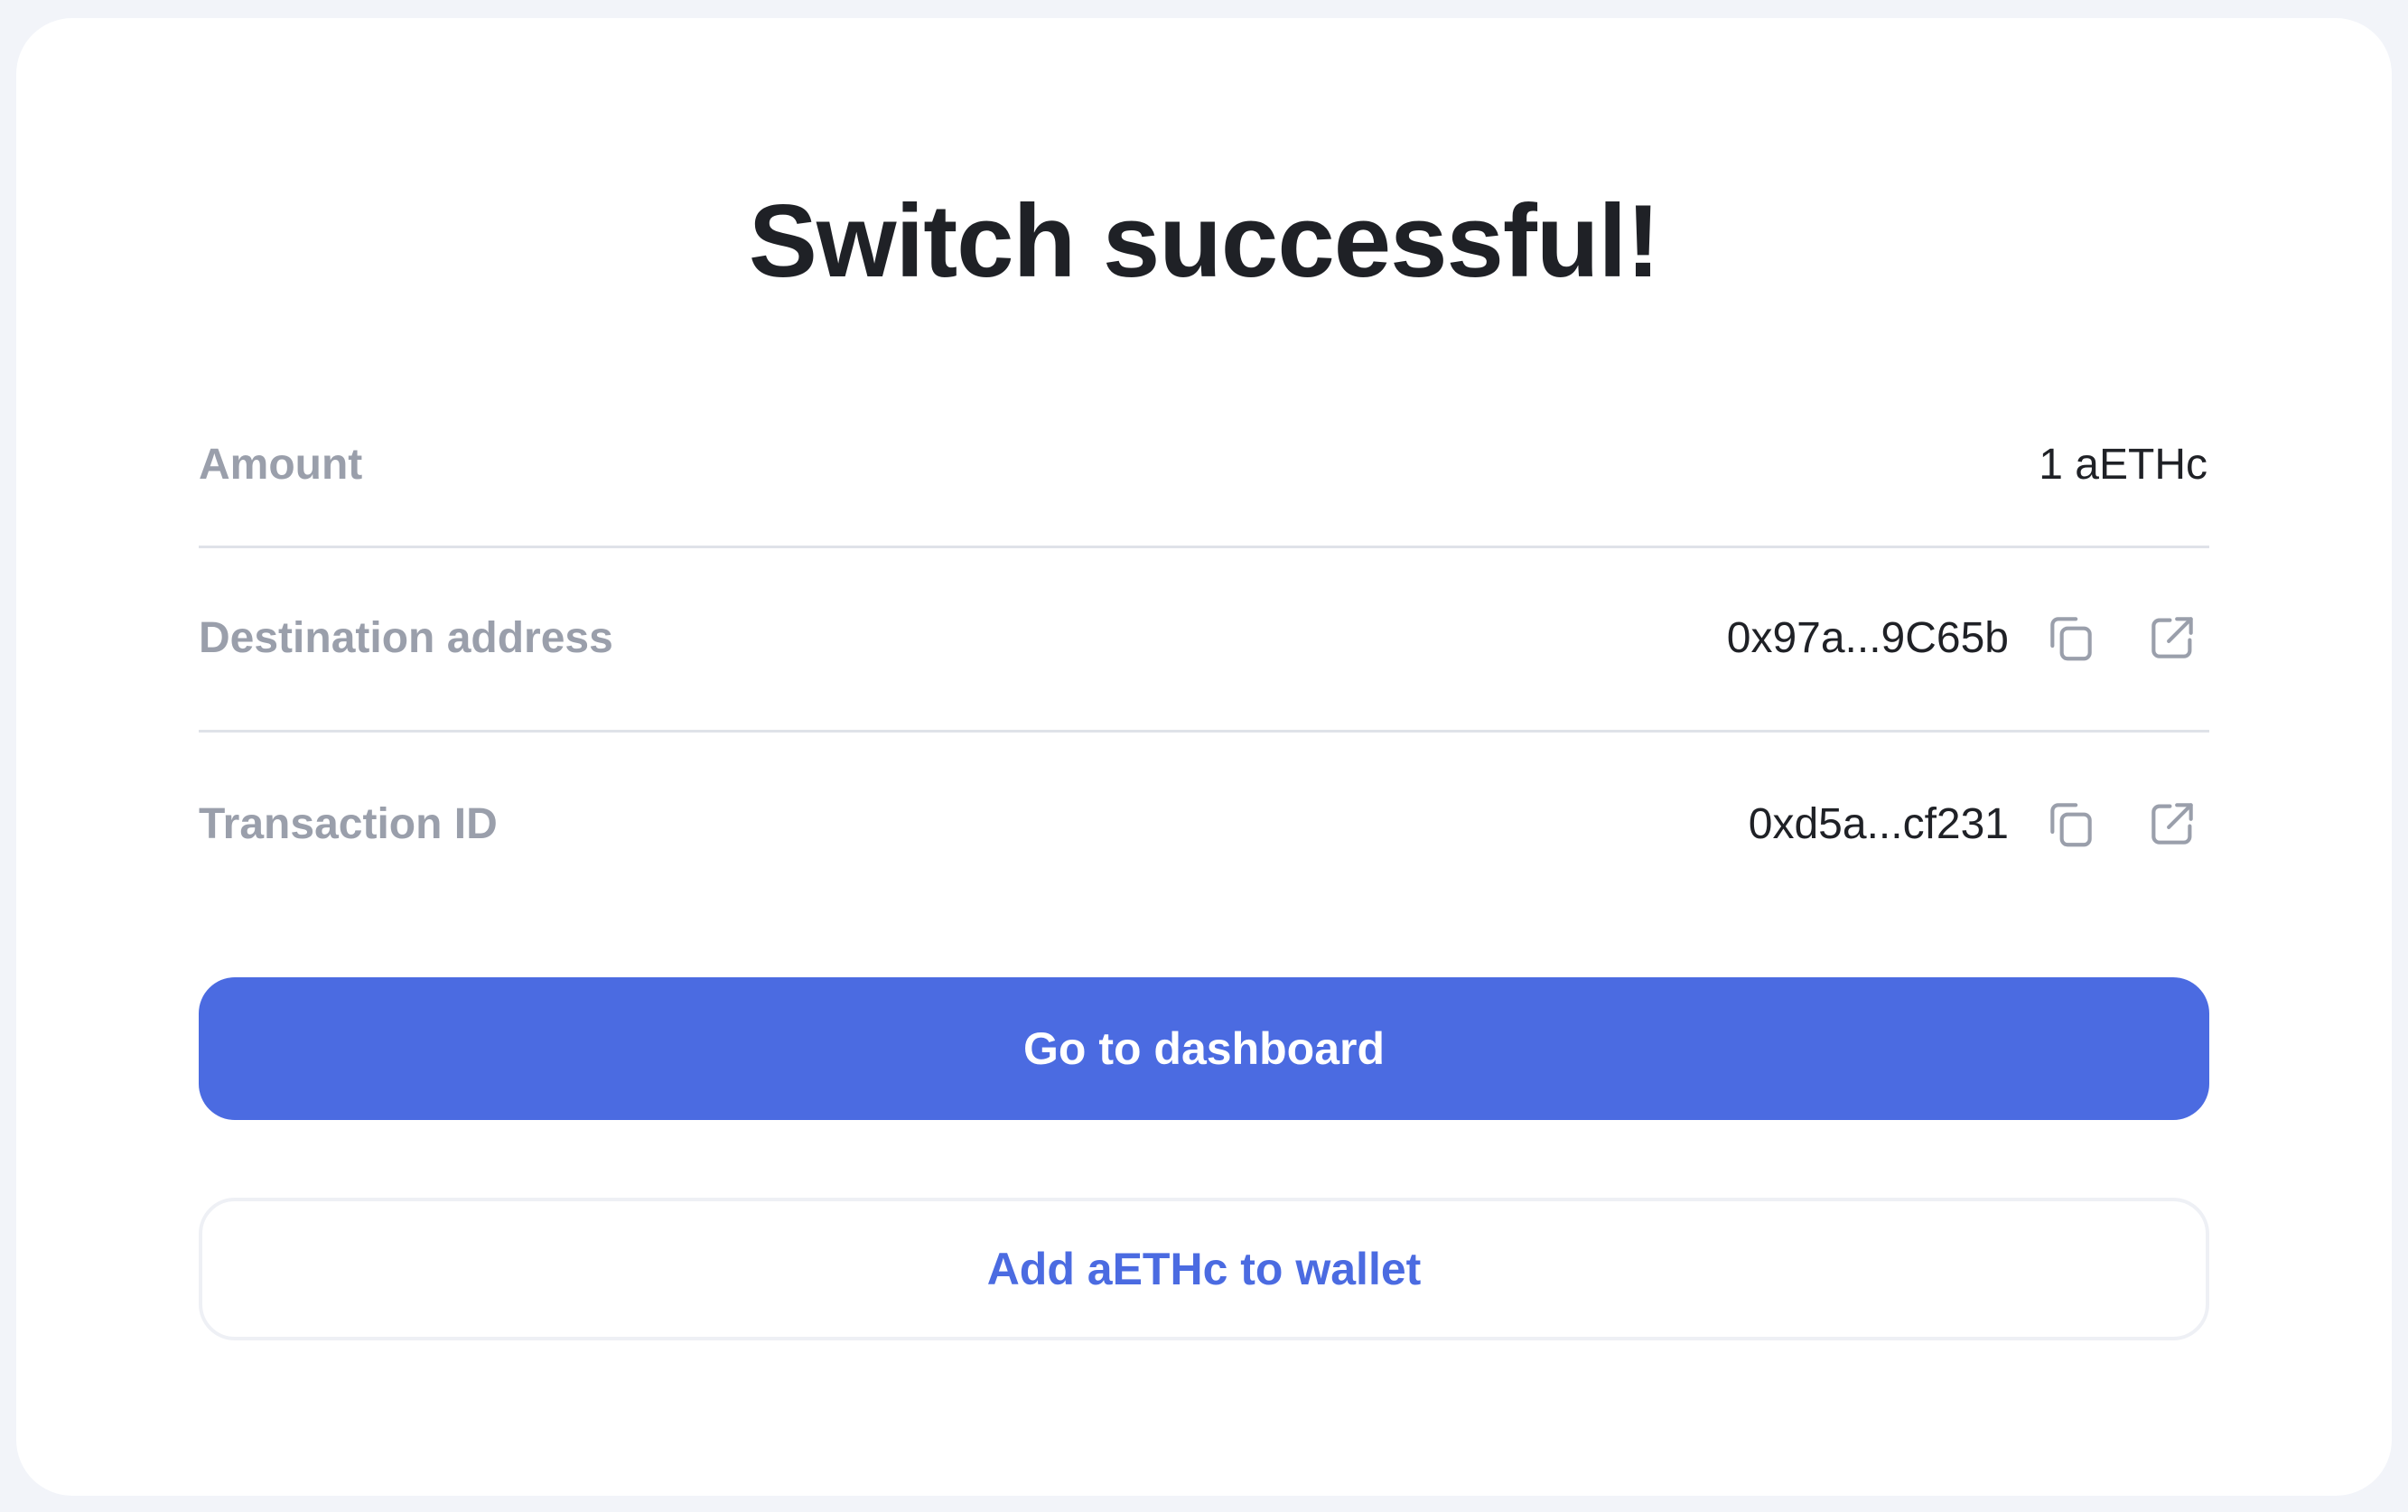 This screenshot has width=2408, height=1512. I want to click on transaction-id-value-wrap: 0xd5a...cf231, so click(1979, 823).